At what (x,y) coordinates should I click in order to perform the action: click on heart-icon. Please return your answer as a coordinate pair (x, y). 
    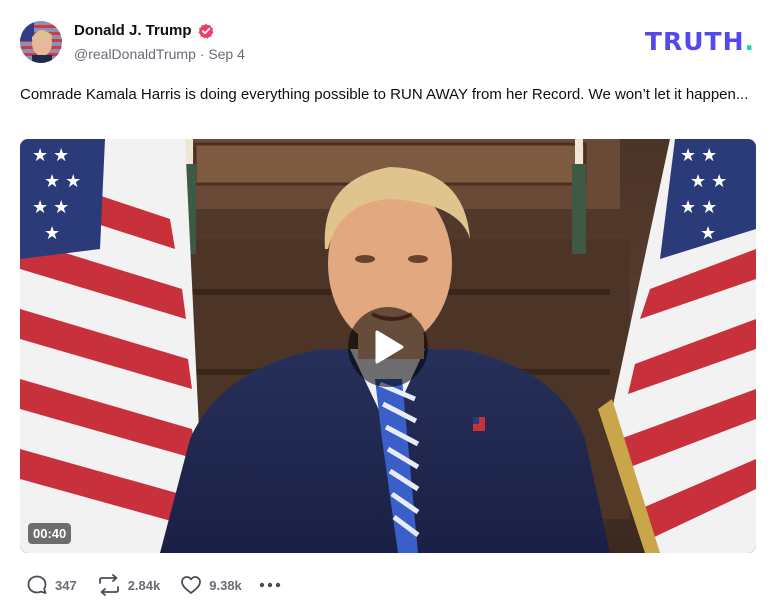
    Looking at the image, I should click on (191, 585).